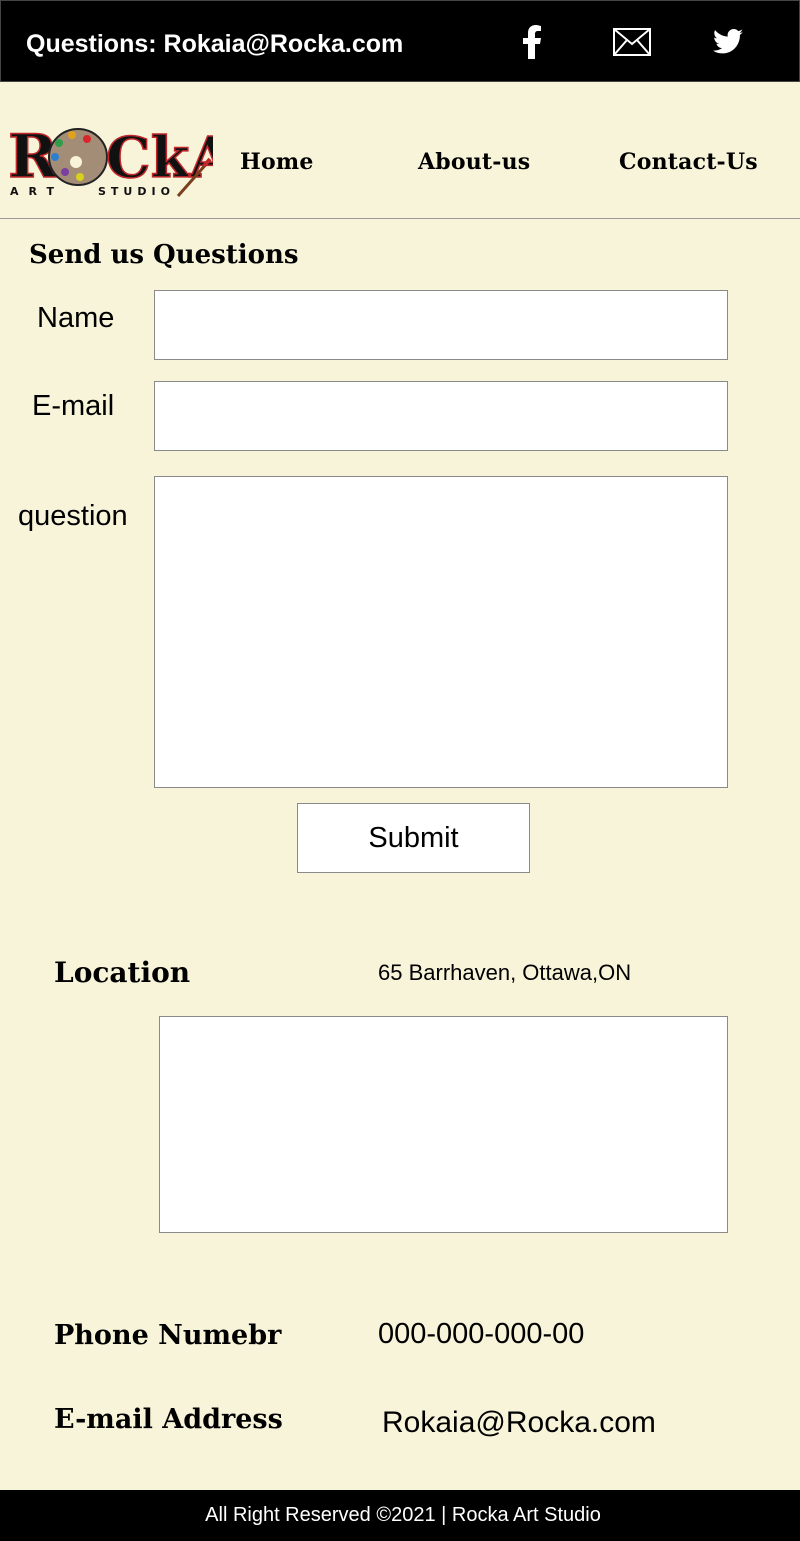 The width and height of the screenshot is (800, 1541). I want to click on palette-hole, so click(76, 162).